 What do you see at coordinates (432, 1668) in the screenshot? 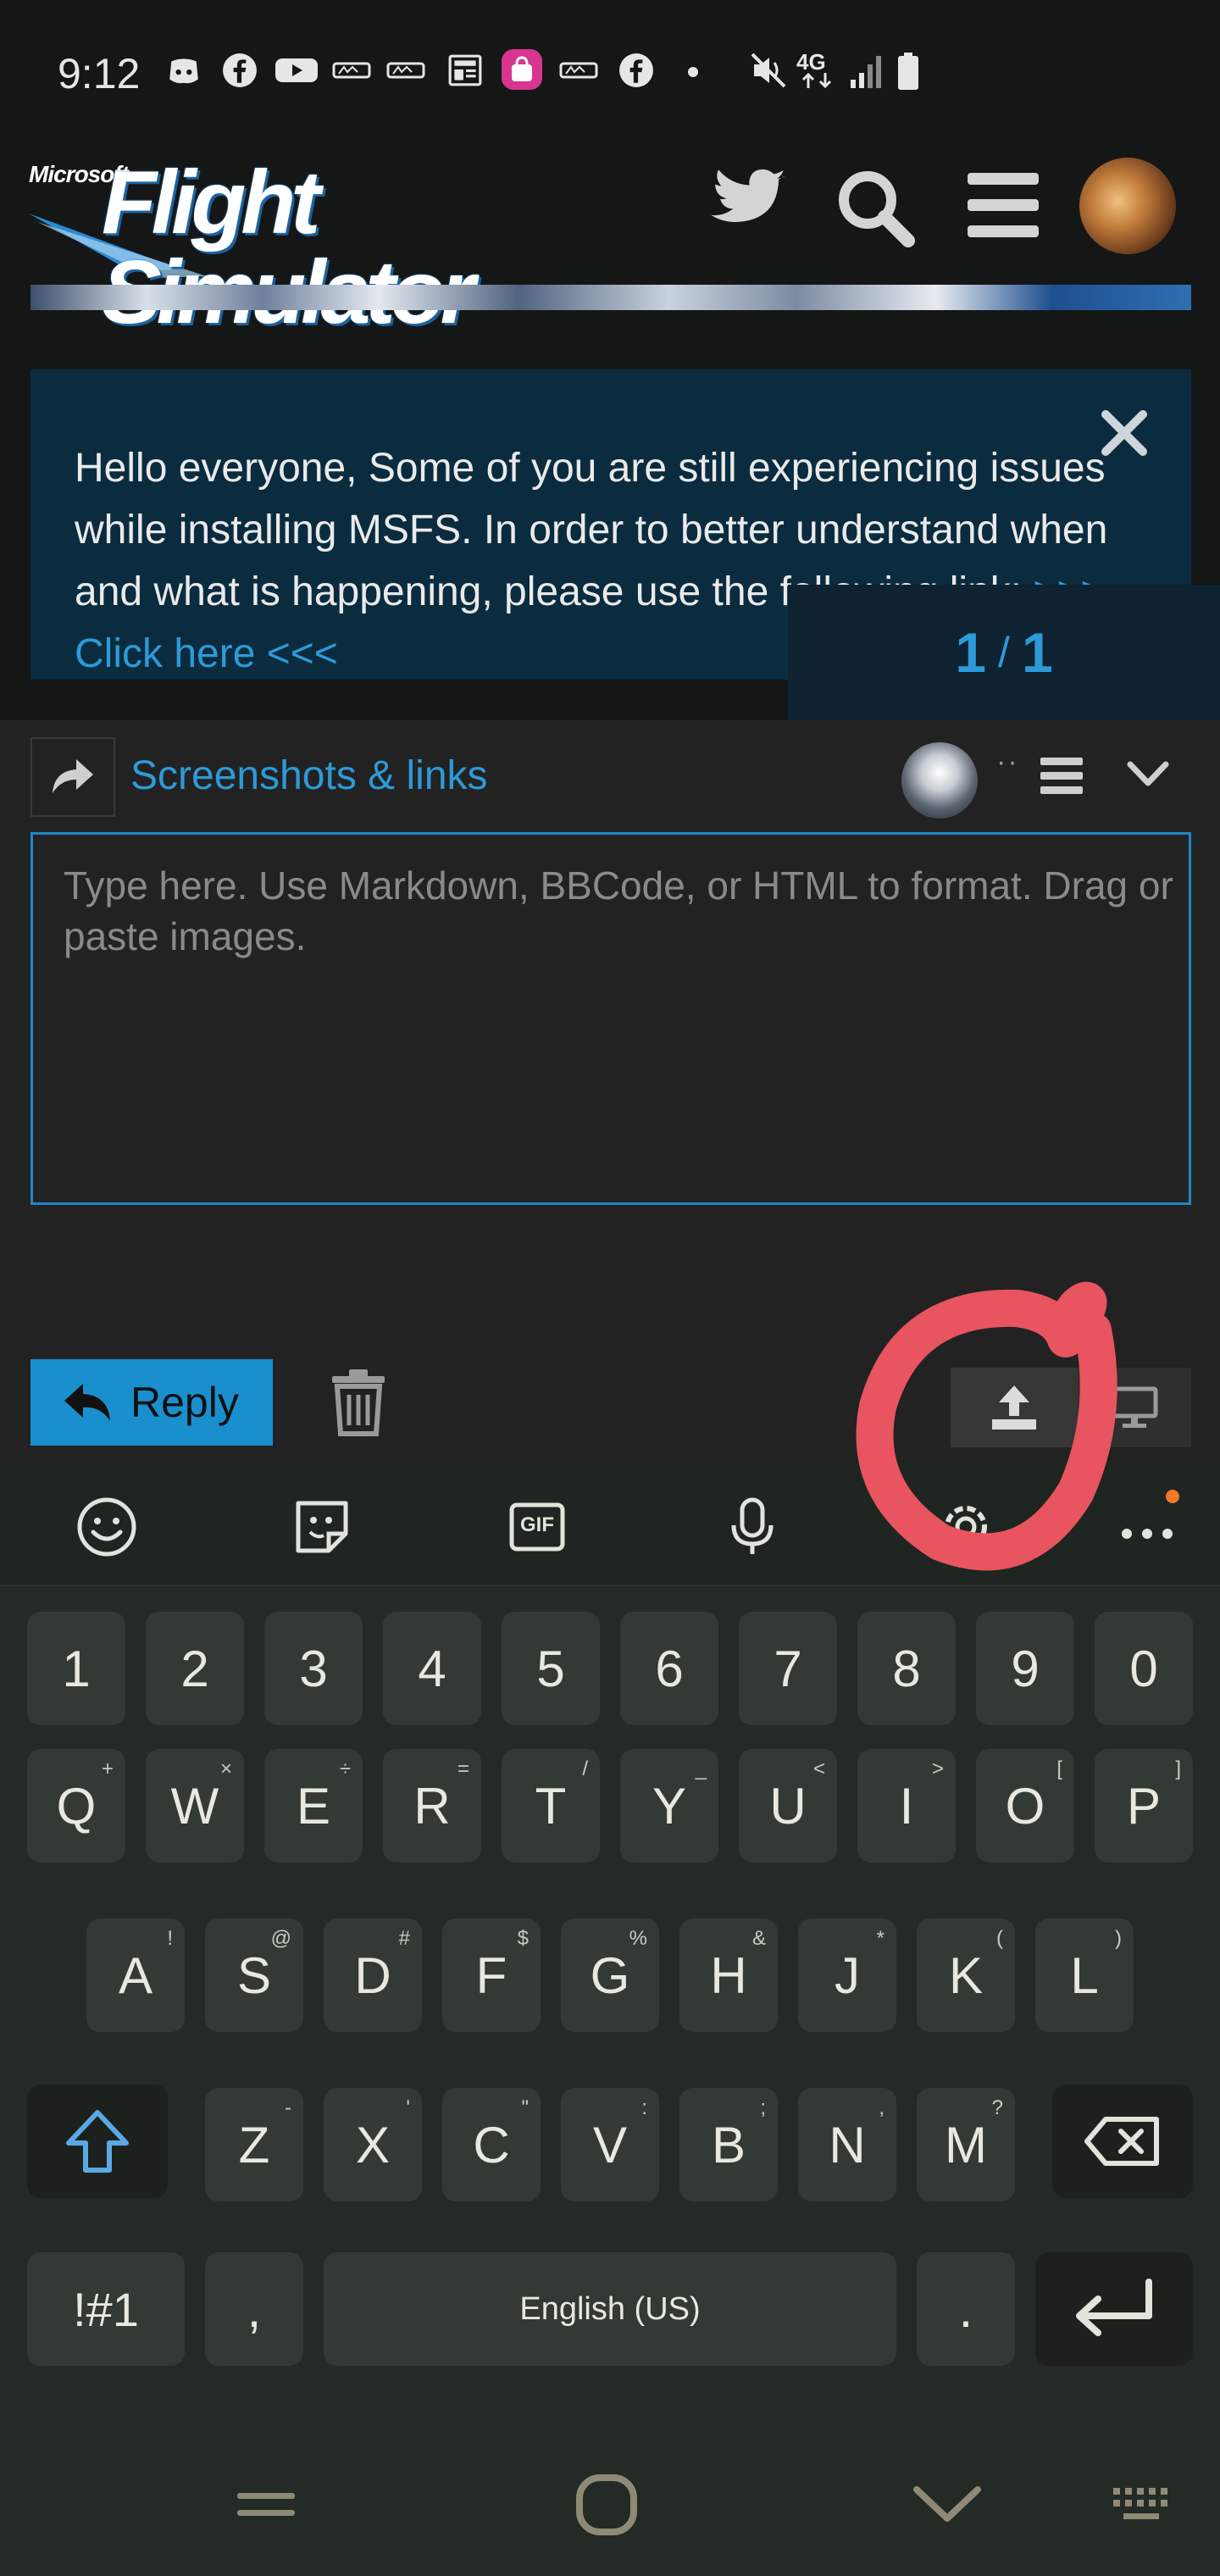
I see `key-4: 4` at bounding box center [432, 1668].